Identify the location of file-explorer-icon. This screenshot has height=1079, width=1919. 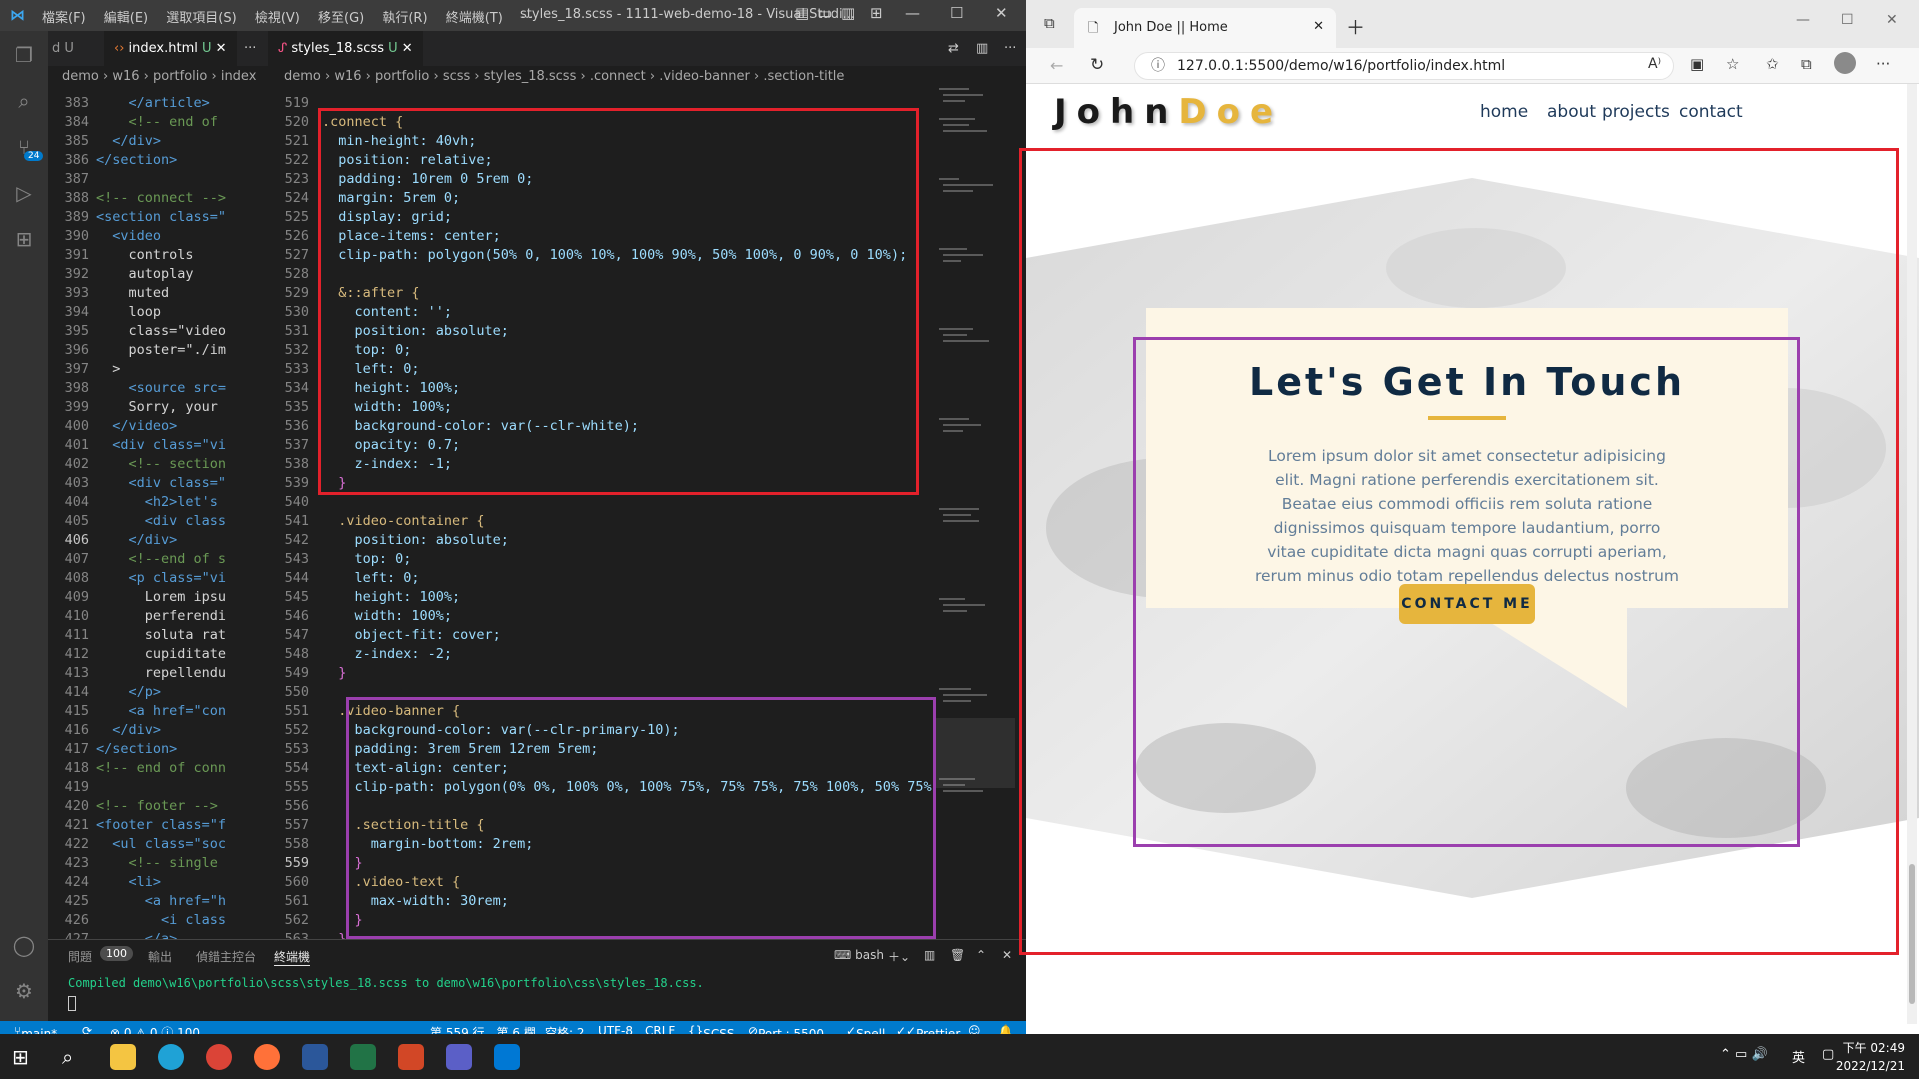
(123, 1057).